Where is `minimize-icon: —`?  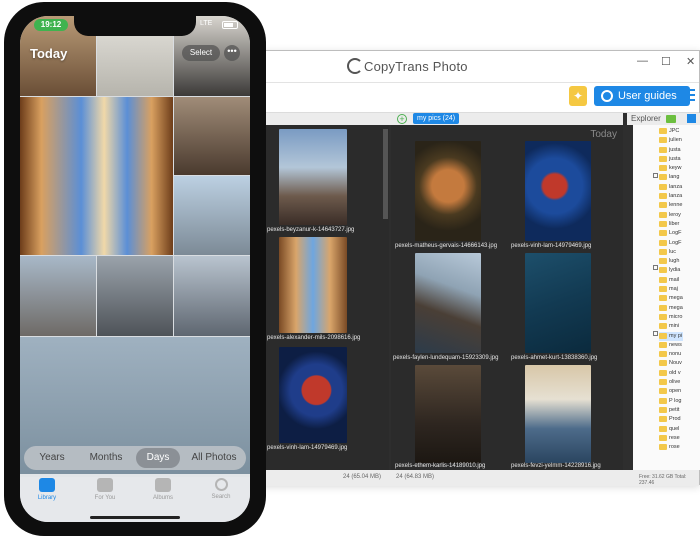
minimize-icon: — is located at coordinates (642, 61).